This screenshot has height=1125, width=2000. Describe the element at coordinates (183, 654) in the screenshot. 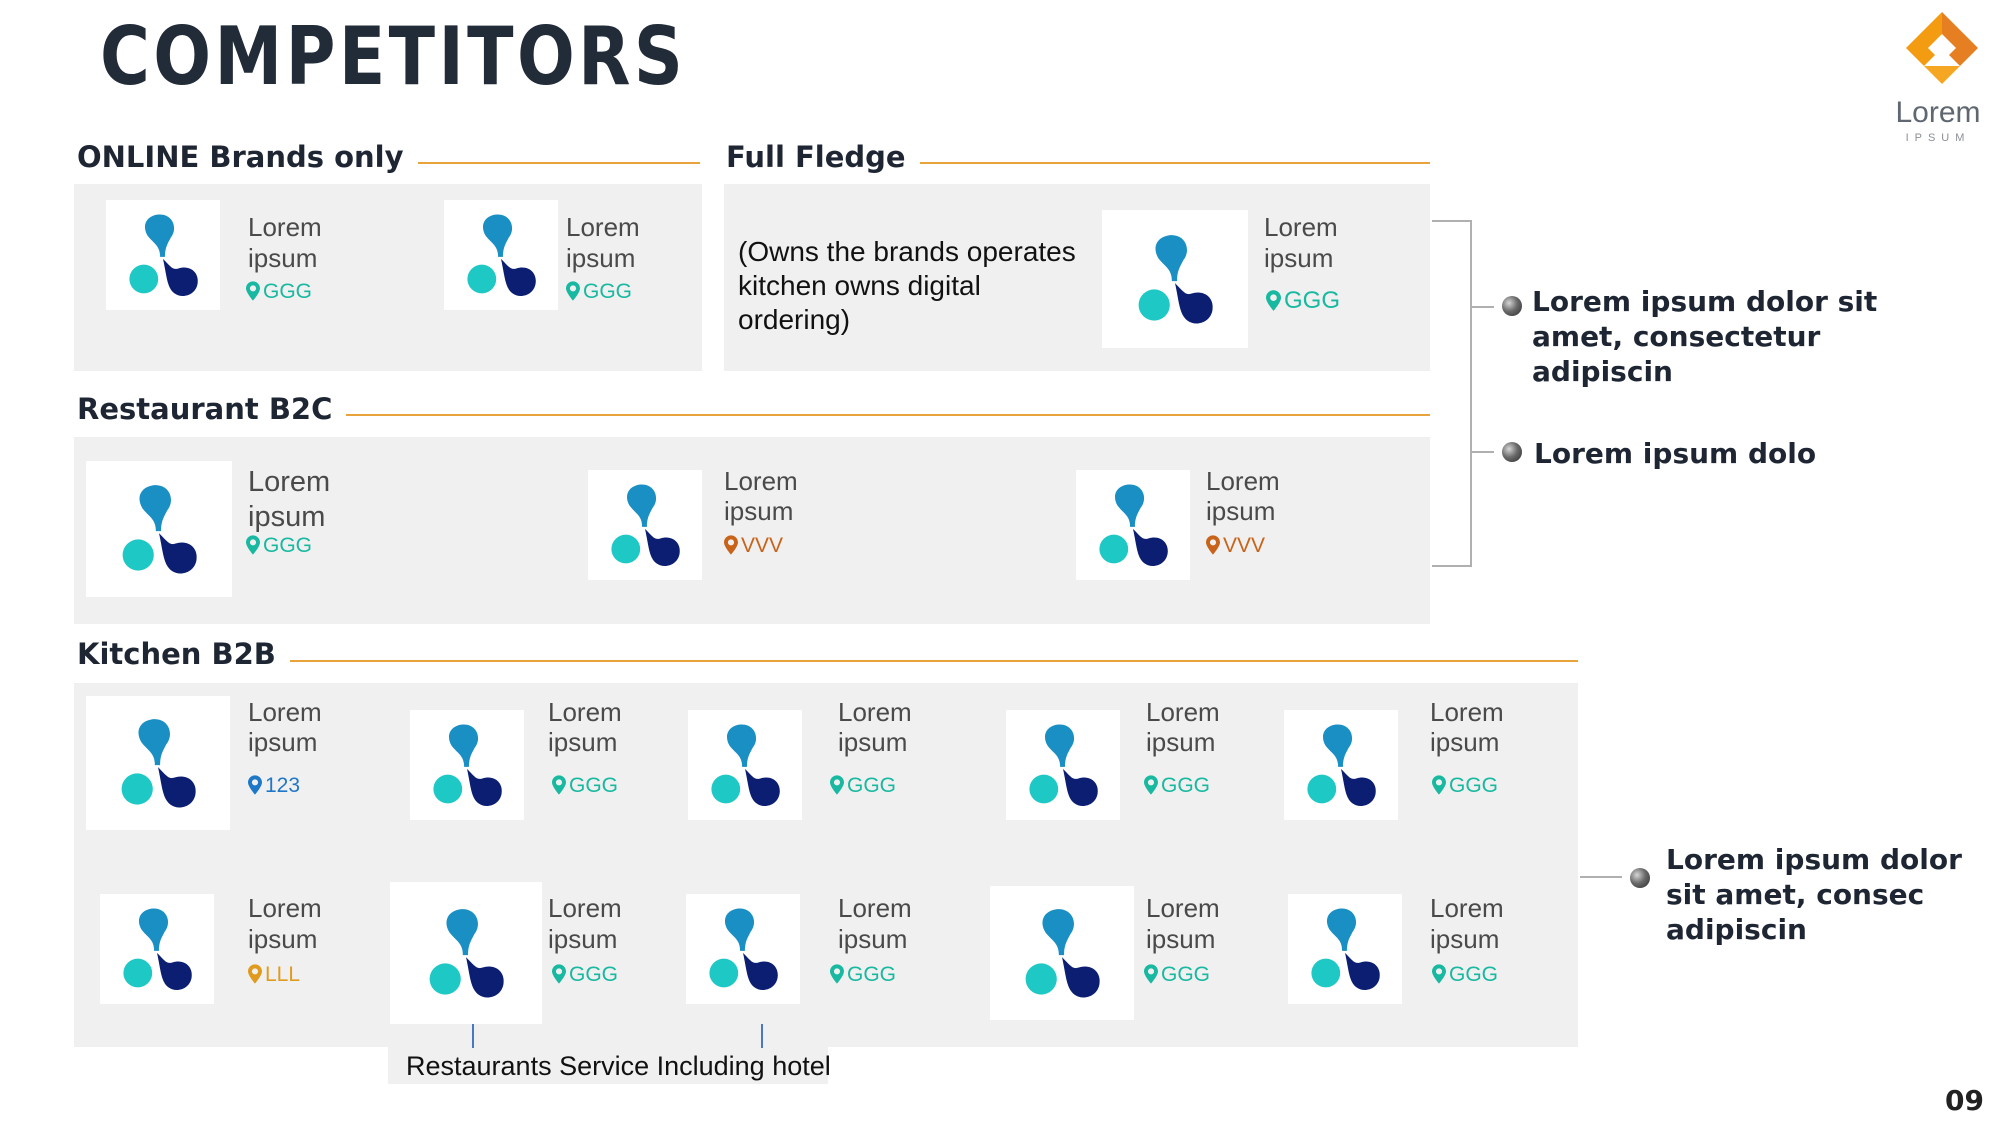

I see `section-label-kitchen-b2b: Kitchen B2B` at that location.